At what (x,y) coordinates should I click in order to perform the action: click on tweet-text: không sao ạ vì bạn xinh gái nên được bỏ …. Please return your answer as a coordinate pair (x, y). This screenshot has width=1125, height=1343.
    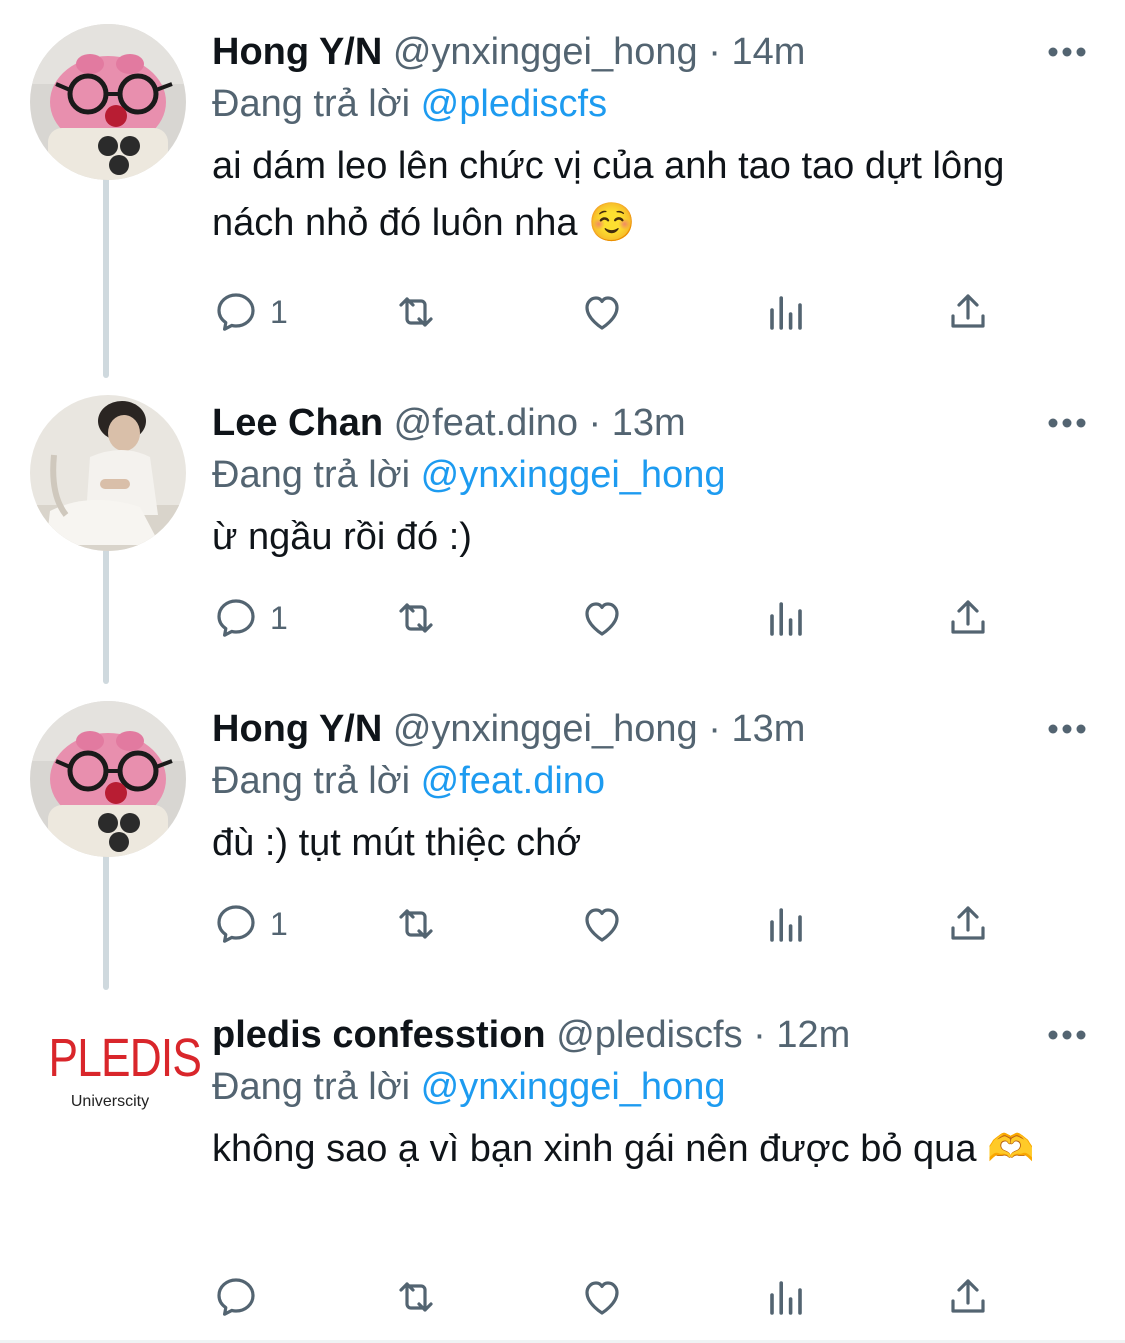
    Looking at the image, I should click on (623, 1149).